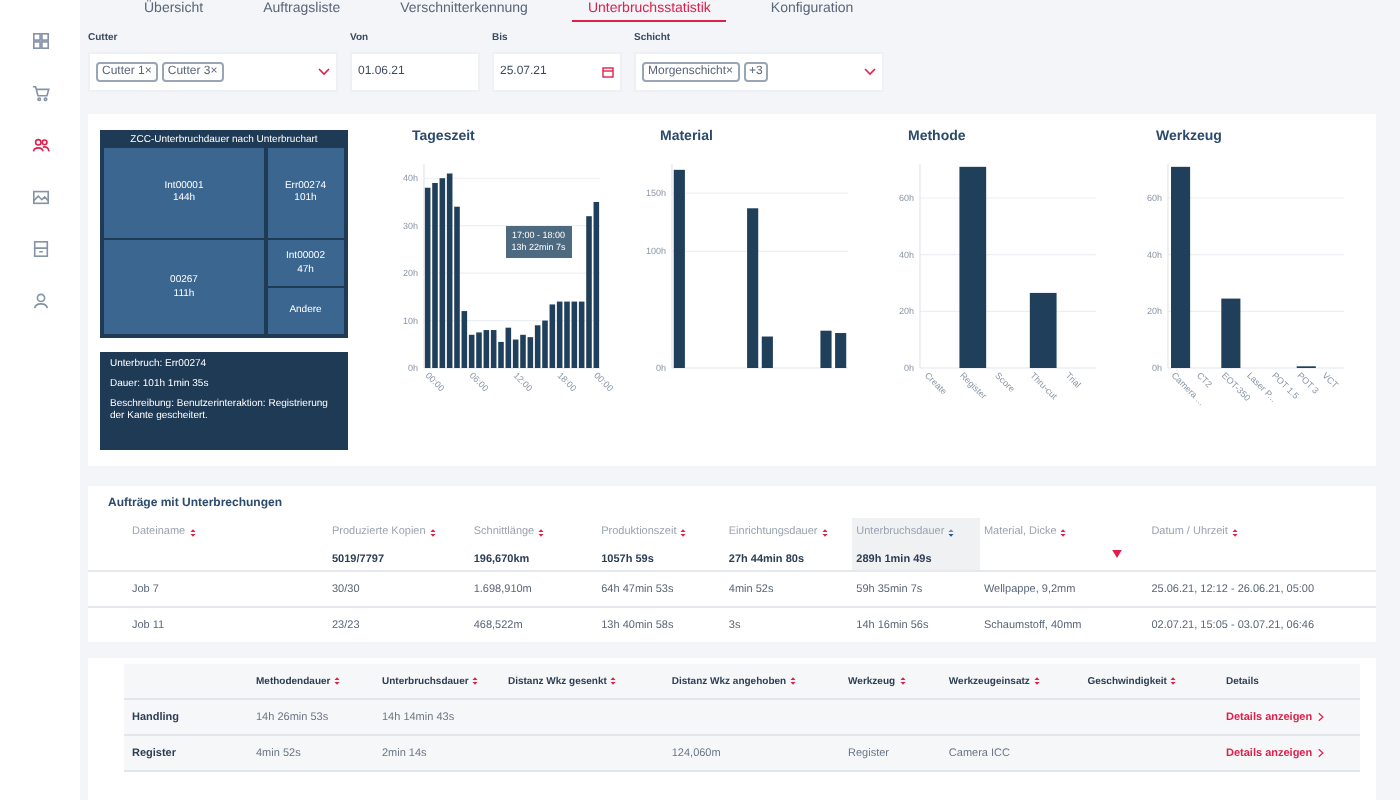 This screenshot has height=800, width=1400. What do you see at coordinates (1116, 554) in the screenshot?
I see `triangle-icon` at bounding box center [1116, 554].